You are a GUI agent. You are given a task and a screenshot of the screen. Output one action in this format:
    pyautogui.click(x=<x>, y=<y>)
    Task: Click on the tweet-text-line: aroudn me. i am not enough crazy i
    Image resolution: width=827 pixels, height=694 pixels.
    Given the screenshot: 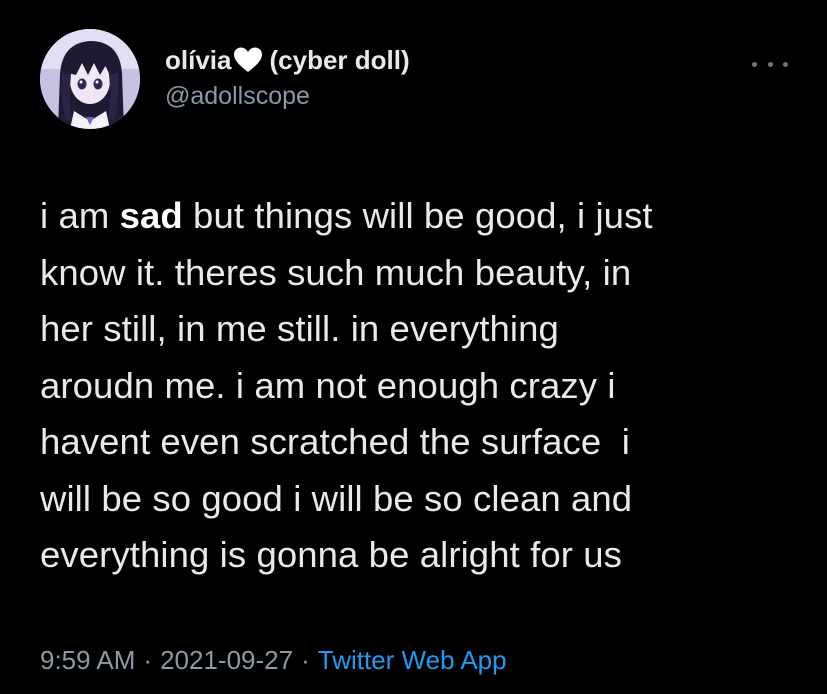 What is the action you would take?
    pyautogui.click(x=328, y=385)
    